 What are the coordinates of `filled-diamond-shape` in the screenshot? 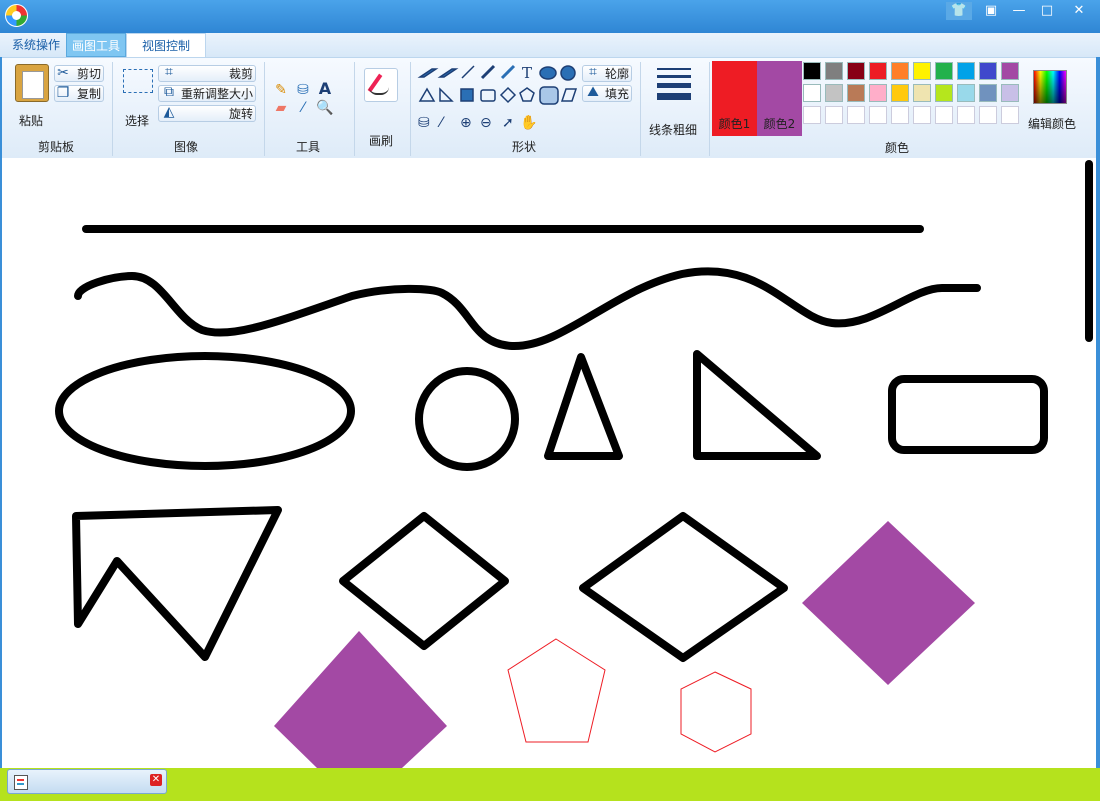 It's located at (888, 603).